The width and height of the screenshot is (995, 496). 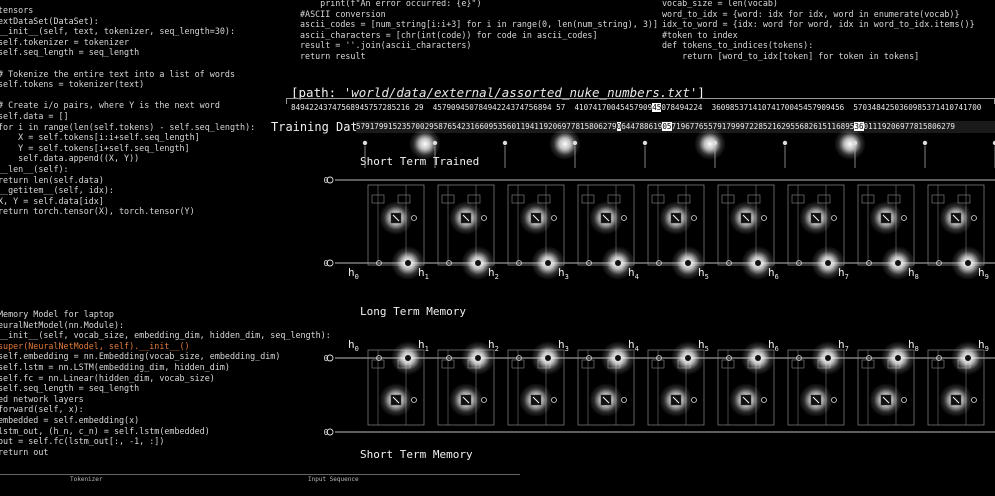 What do you see at coordinates (86, 479) in the screenshot?
I see `footer-tokenizer-label: Tokenizer` at bounding box center [86, 479].